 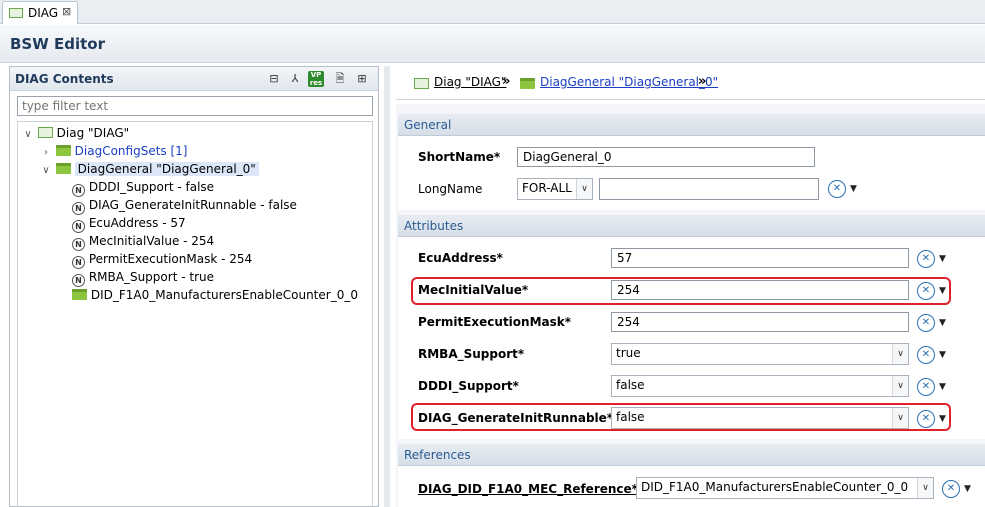 I want to click on tab-diag-label: DIAG, so click(x=43, y=13).